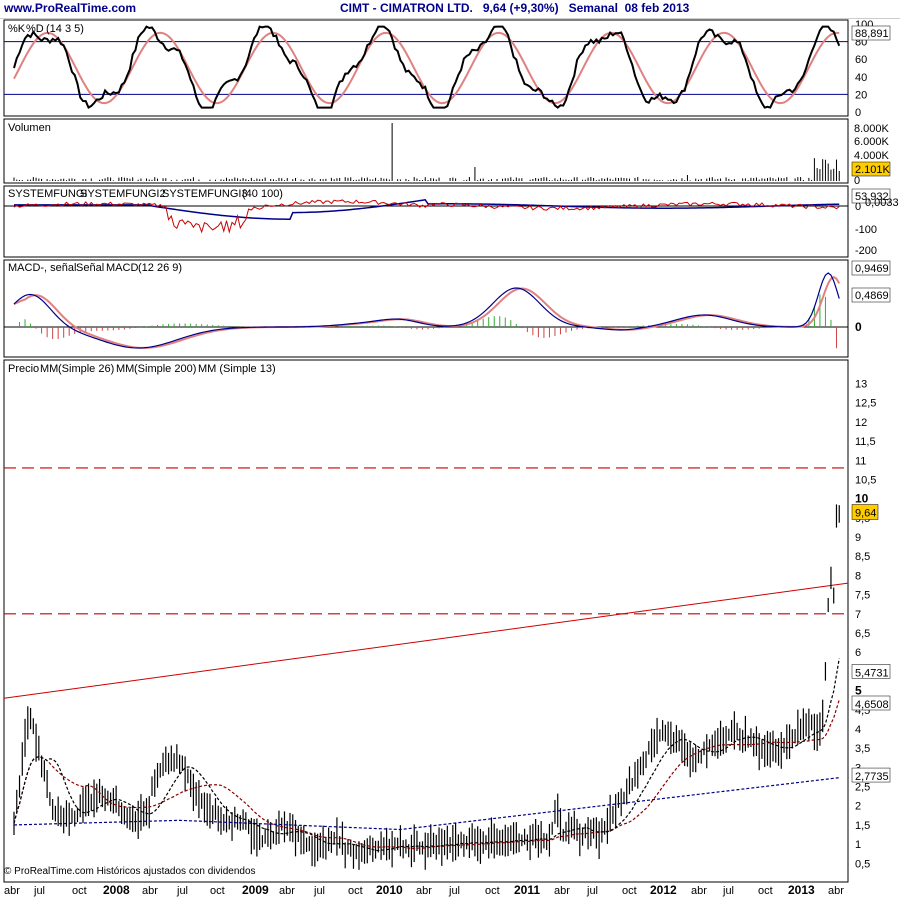 This screenshot has height=900, width=900. Describe the element at coordinates (262, 194) in the screenshot. I see `fungi-legend-params: (40 100)` at that location.